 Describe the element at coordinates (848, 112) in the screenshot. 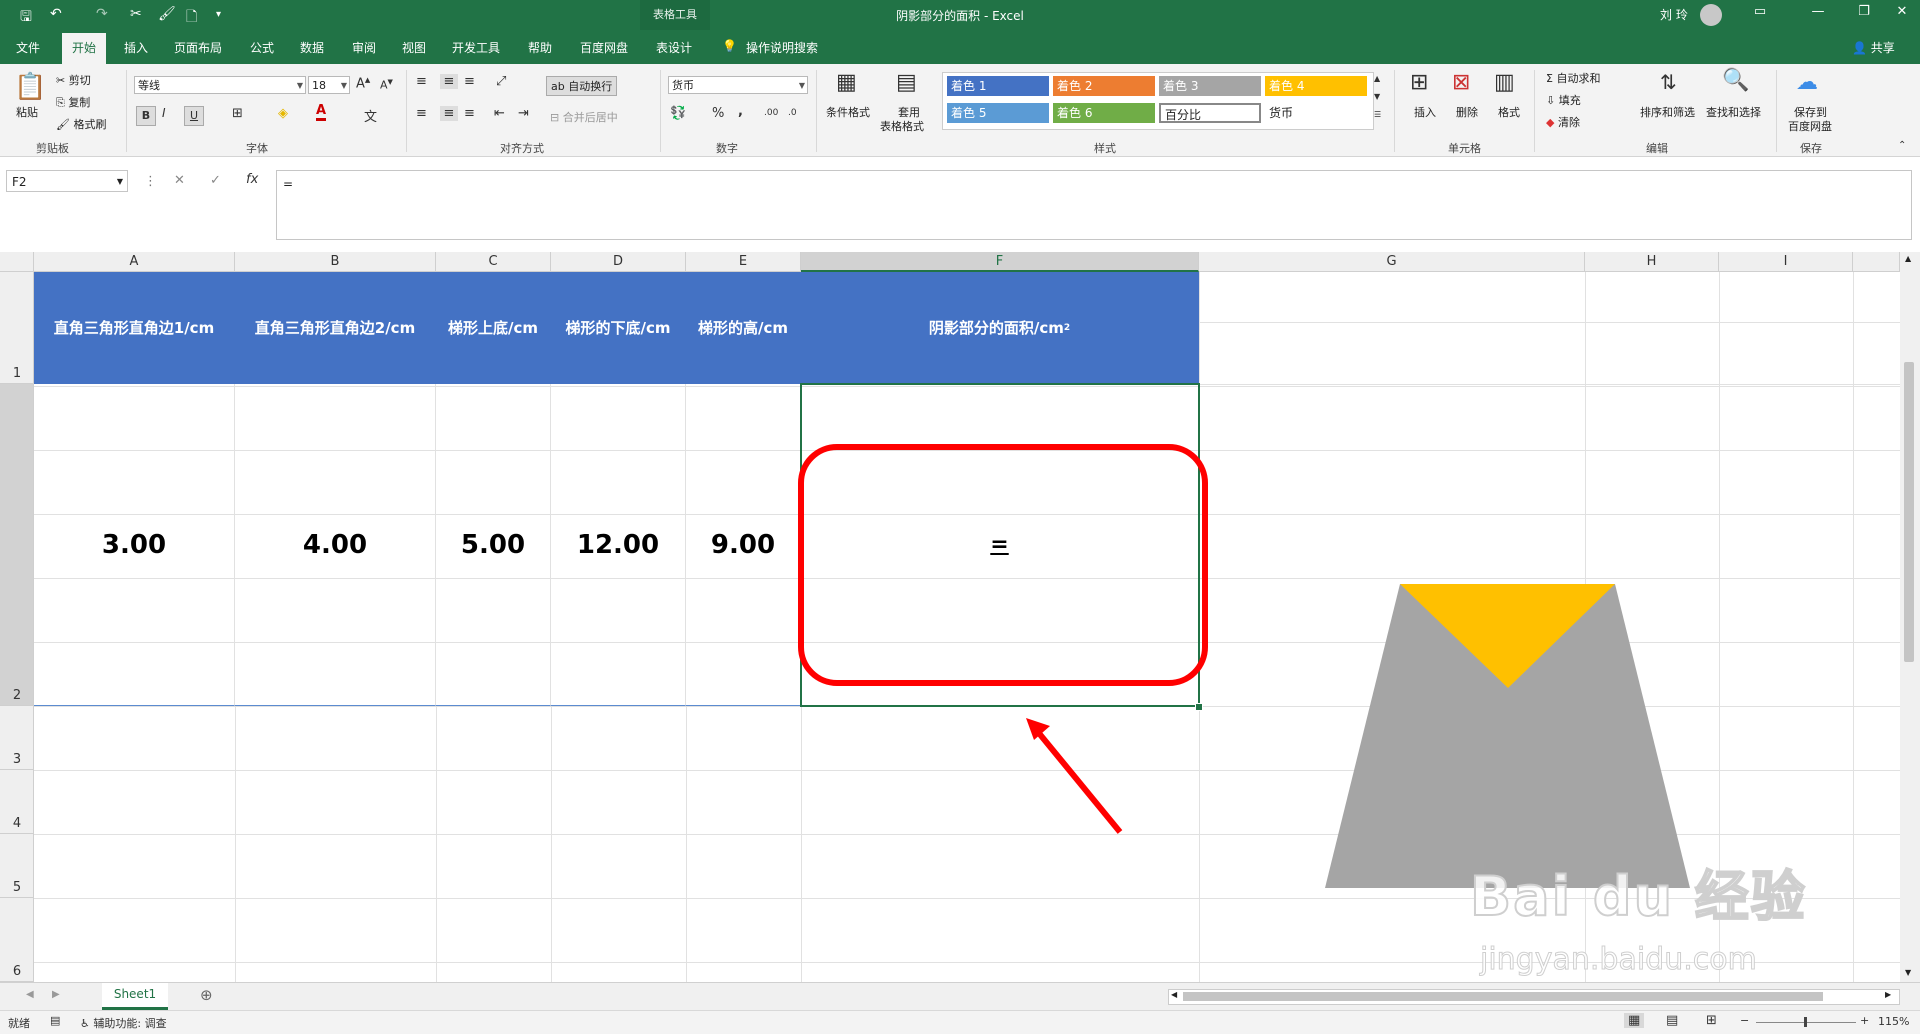

I see `conditional-format-button: 条件格式` at that location.